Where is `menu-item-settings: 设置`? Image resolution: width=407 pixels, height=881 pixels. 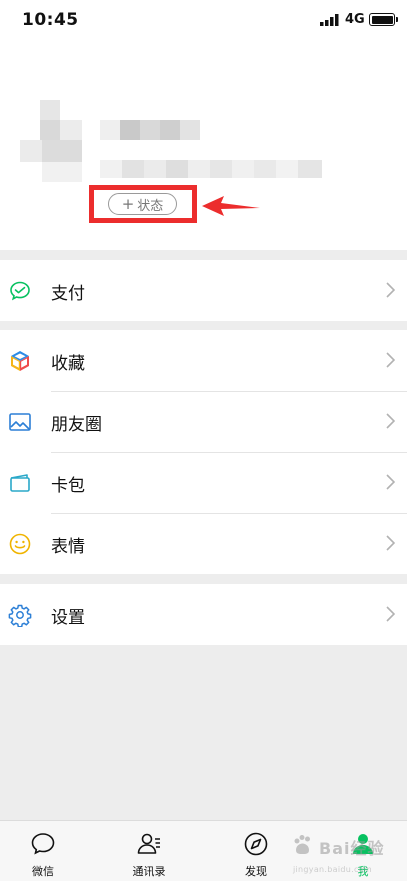
menu-item-settings: 设置 is located at coordinates (203, 614).